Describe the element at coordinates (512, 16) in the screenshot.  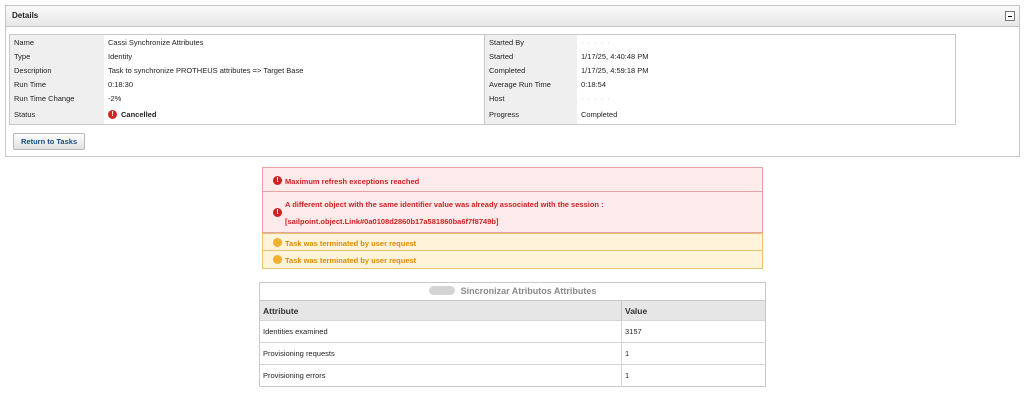
I see `details-panel-header: Details` at that location.